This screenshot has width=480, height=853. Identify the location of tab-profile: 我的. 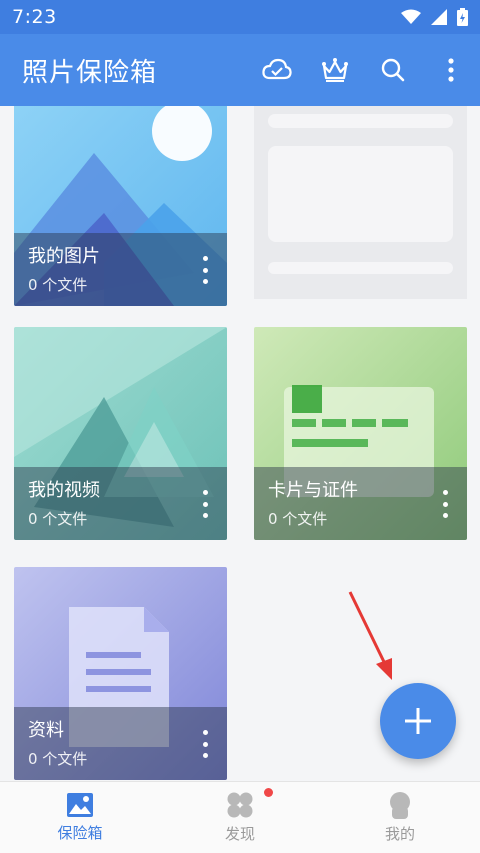
(400, 817).